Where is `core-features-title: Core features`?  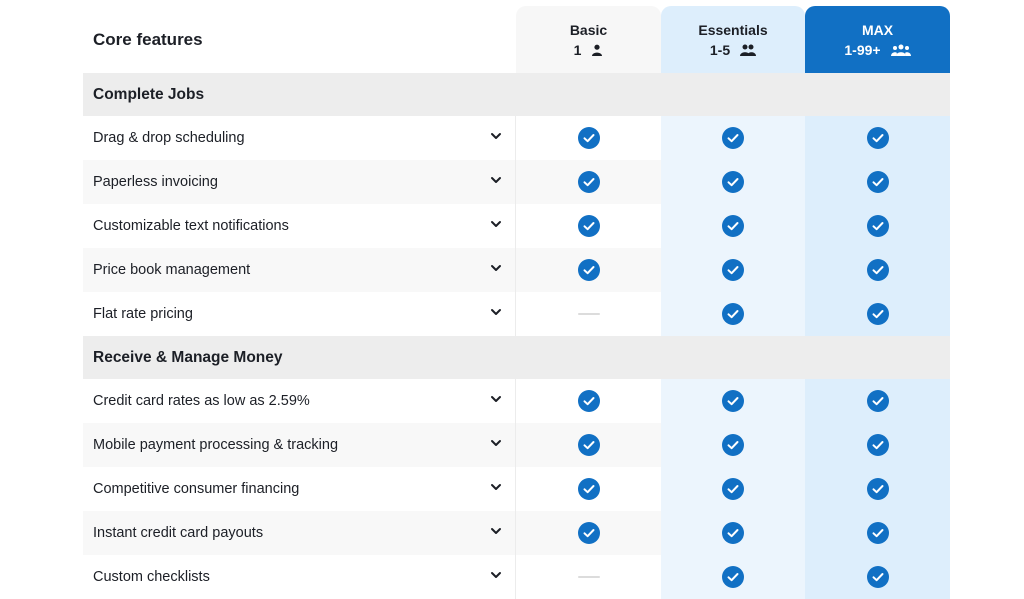
core-features-title: Core features is located at coordinates (148, 39).